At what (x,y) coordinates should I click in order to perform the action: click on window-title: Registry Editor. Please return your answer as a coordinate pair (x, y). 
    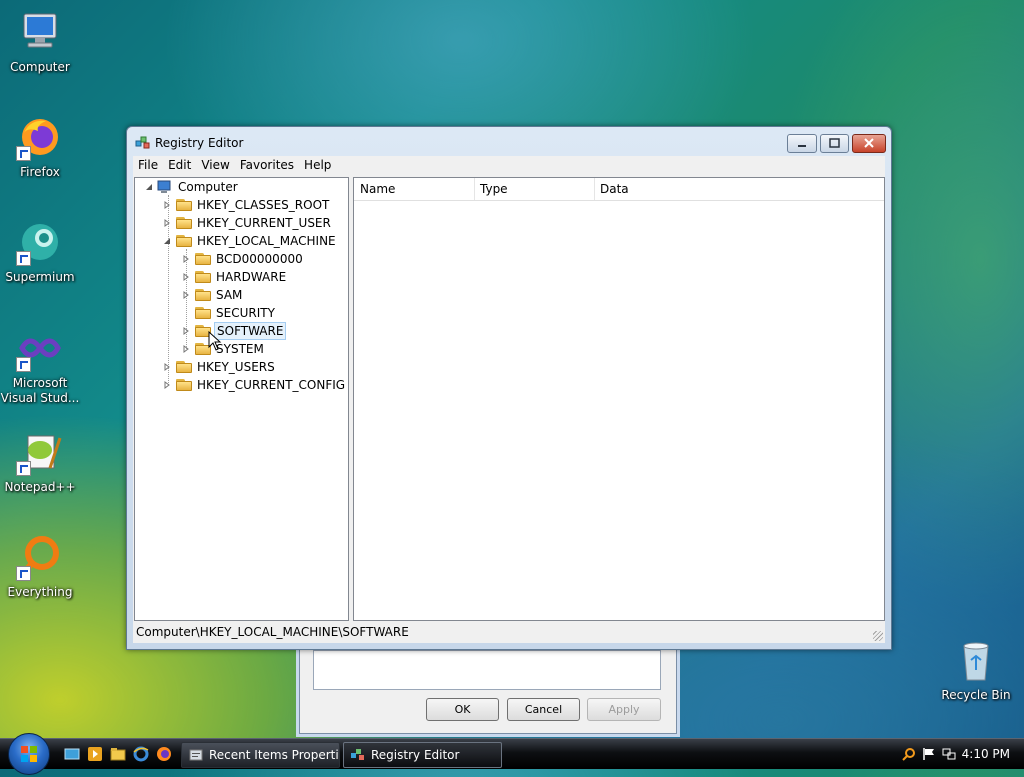
    Looking at the image, I should click on (199, 143).